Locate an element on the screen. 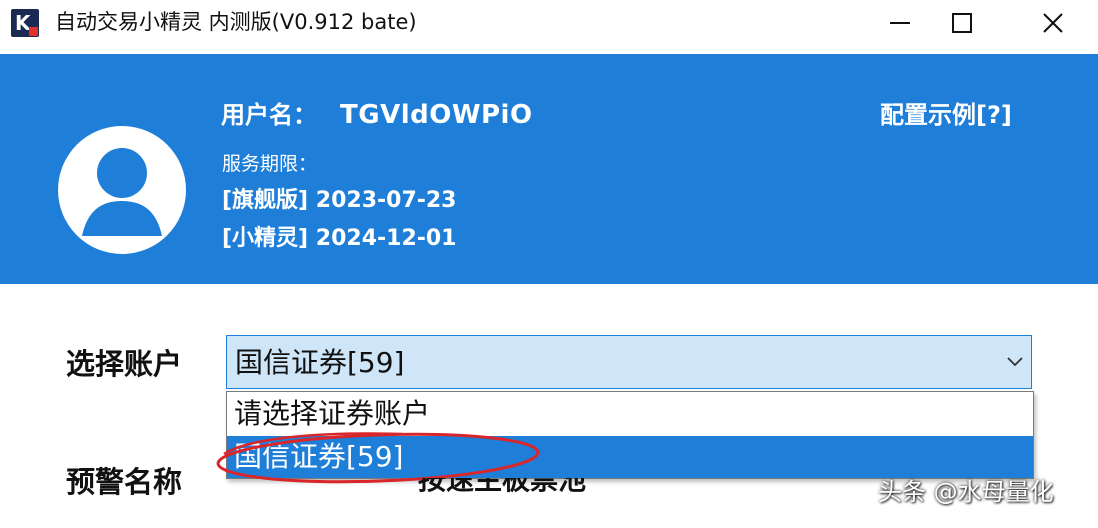 The height and width of the screenshot is (528, 1098). chevron-down-icon is located at coordinates (1015, 362).